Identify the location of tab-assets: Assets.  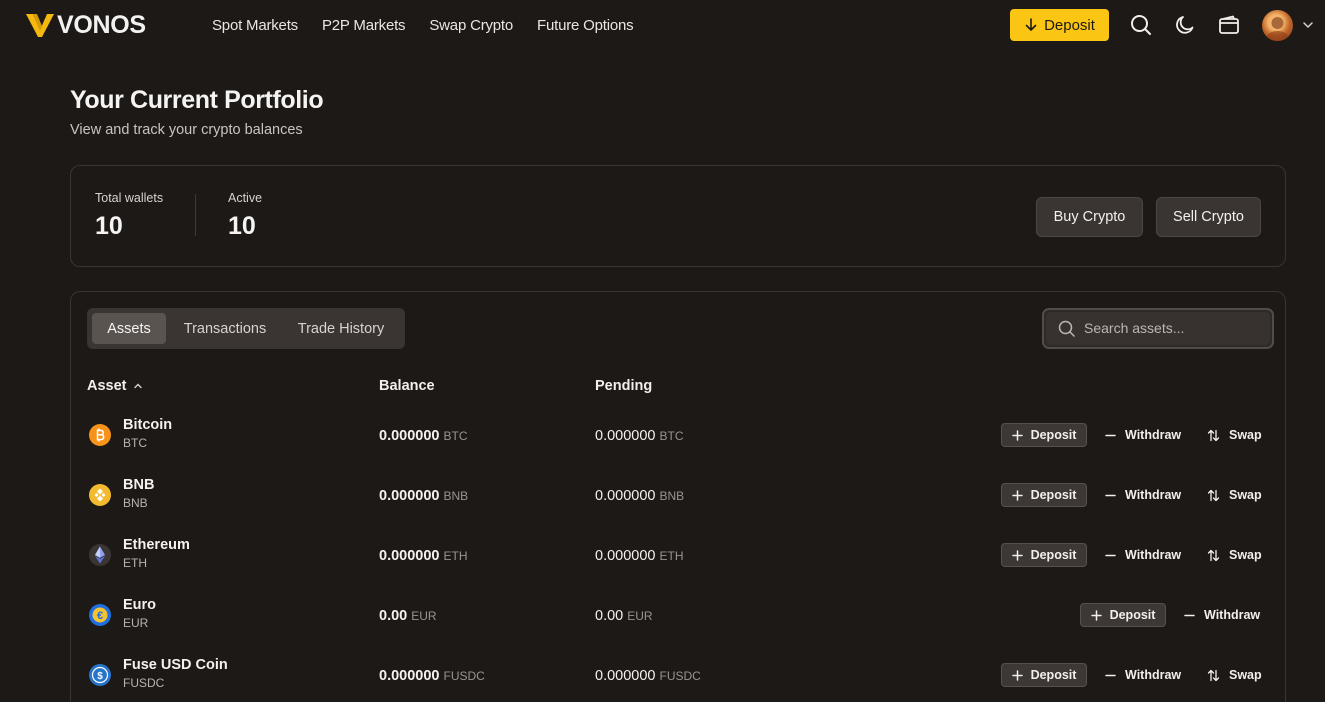
(129, 328).